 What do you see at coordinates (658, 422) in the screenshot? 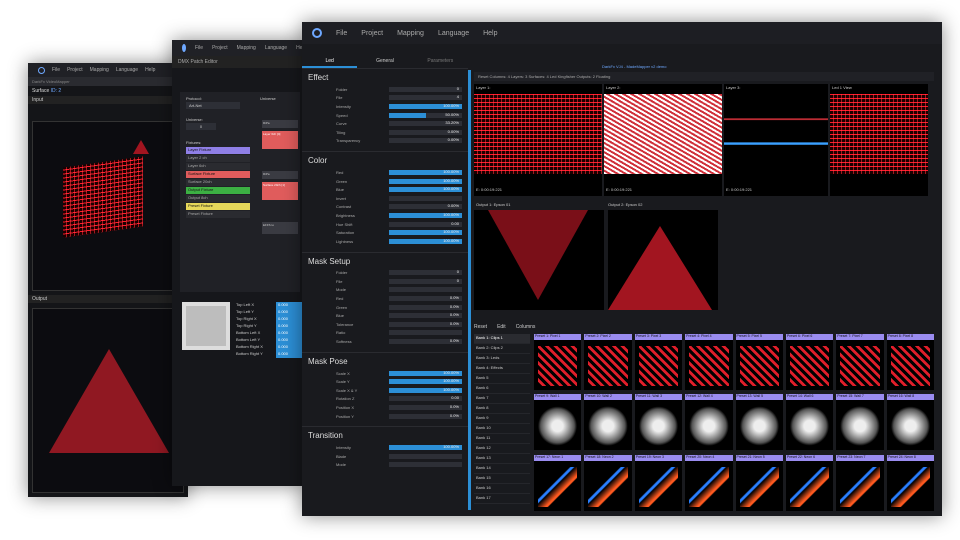
I see `preset-tile: Preset 11: Wall 3` at bounding box center [658, 422].